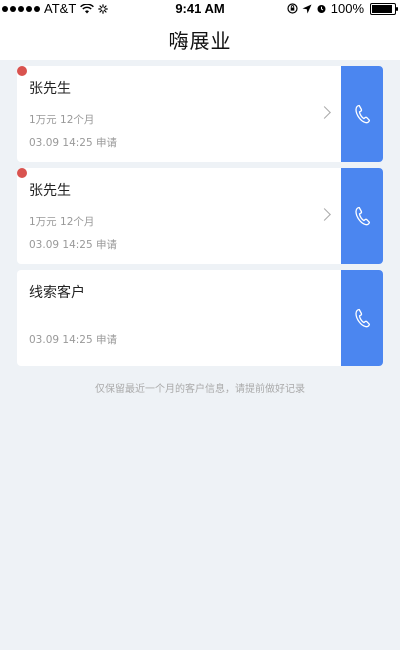  Describe the element at coordinates (384, 8) in the screenshot. I see `battery-icon` at that location.